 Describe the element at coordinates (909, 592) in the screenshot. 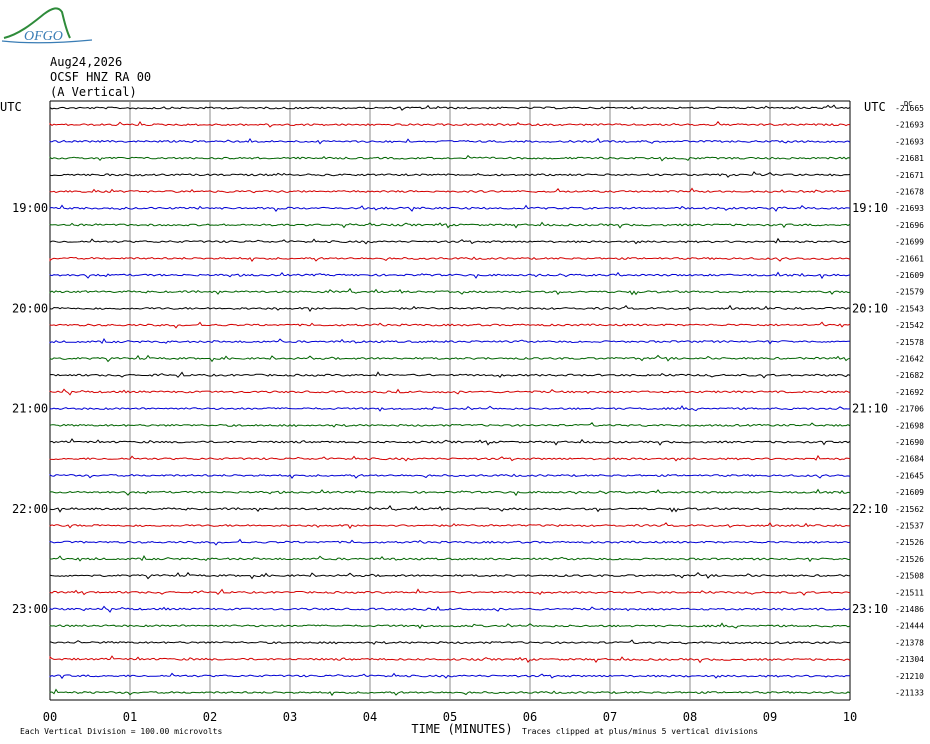

I see `dc-offset-label: -21511` at that location.